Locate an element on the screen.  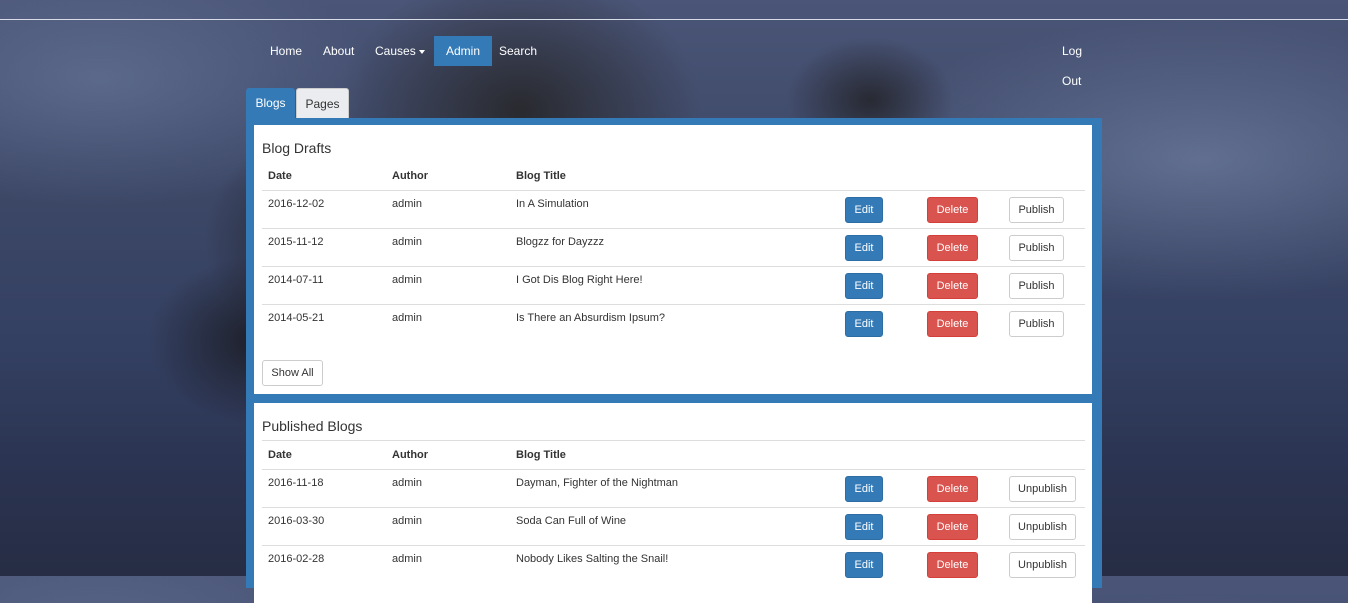
published-blogs-title: Published Blogs is located at coordinates (312, 426).